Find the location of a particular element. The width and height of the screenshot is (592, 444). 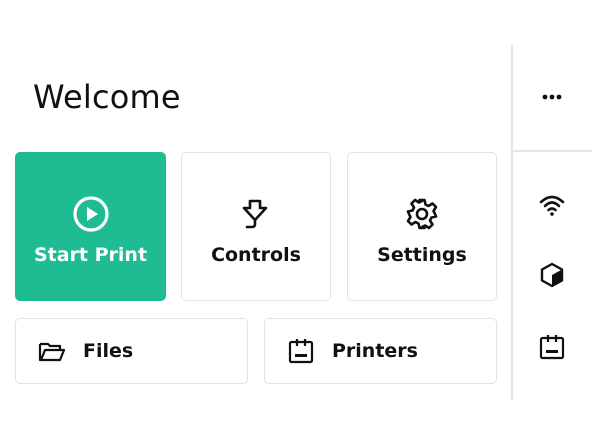

cube-icon is located at coordinates (552, 275).